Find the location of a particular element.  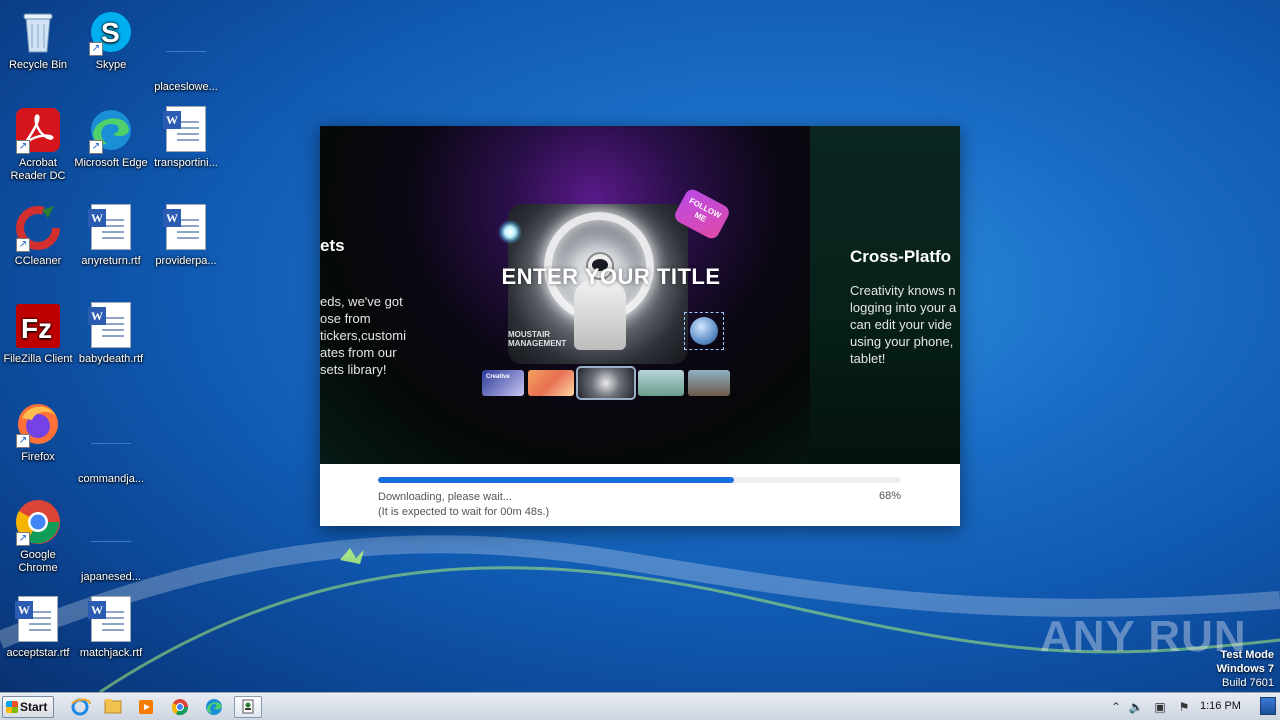

download-percent: 68% is located at coordinates (889, 496).